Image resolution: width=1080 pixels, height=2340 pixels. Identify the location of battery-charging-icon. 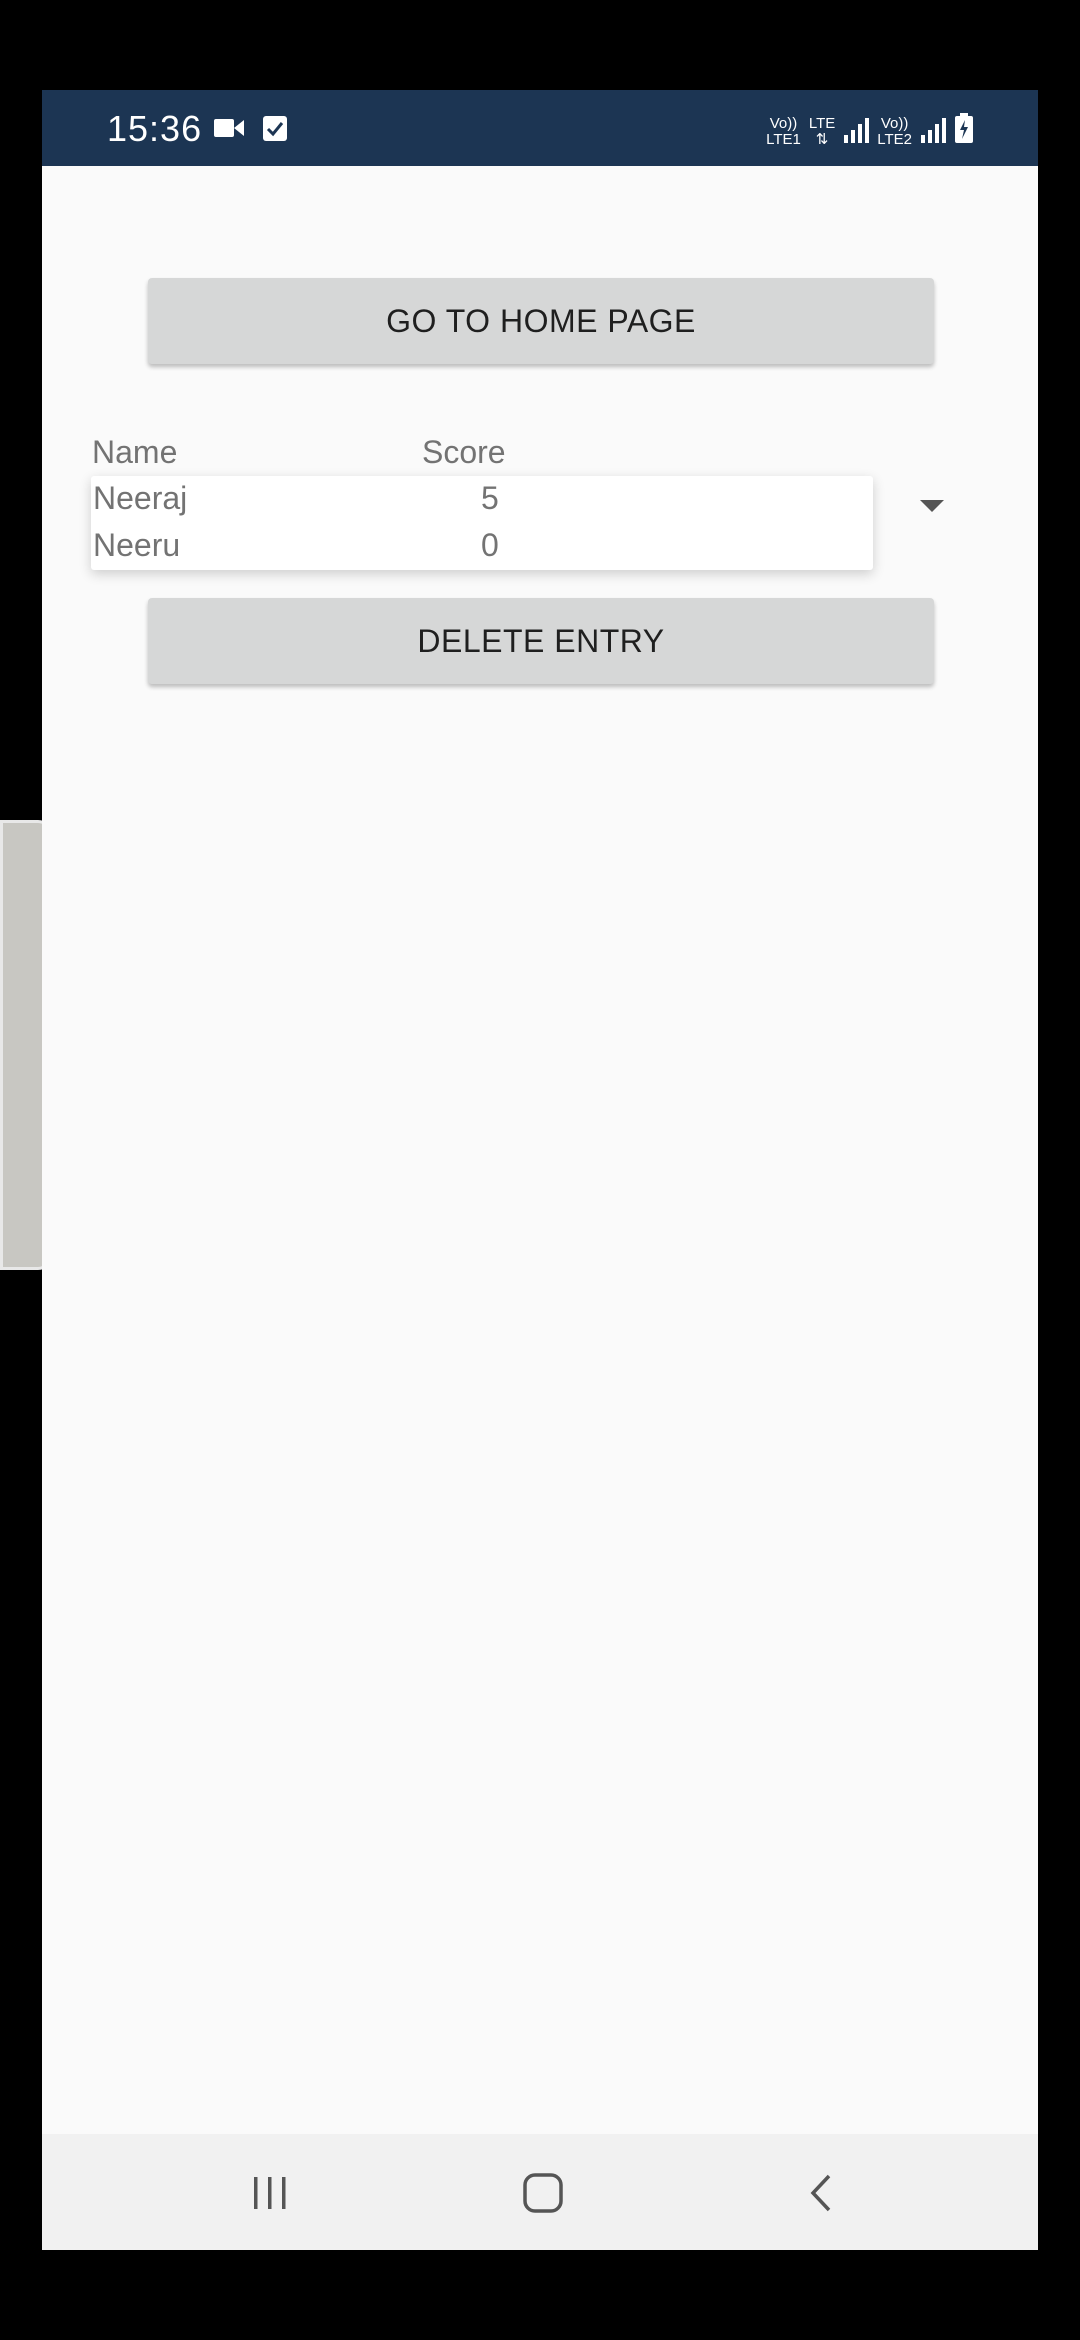
(964, 130).